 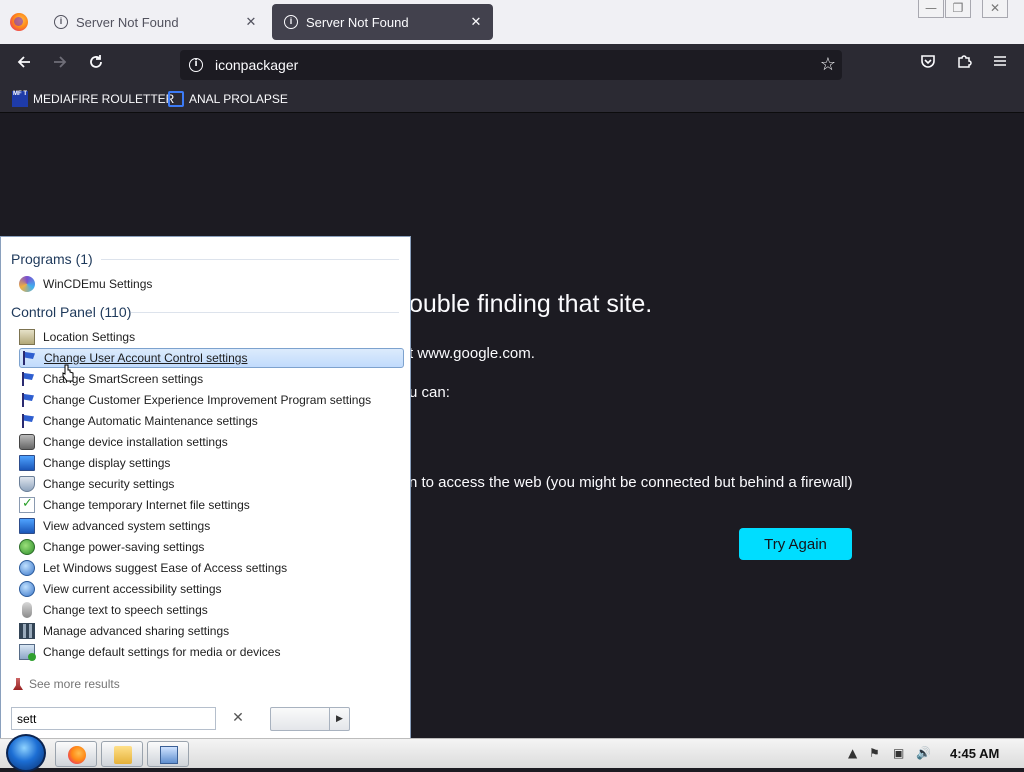 What do you see at coordinates (19, 22) in the screenshot?
I see `firefox-logo-icon` at bounding box center [19, 22].